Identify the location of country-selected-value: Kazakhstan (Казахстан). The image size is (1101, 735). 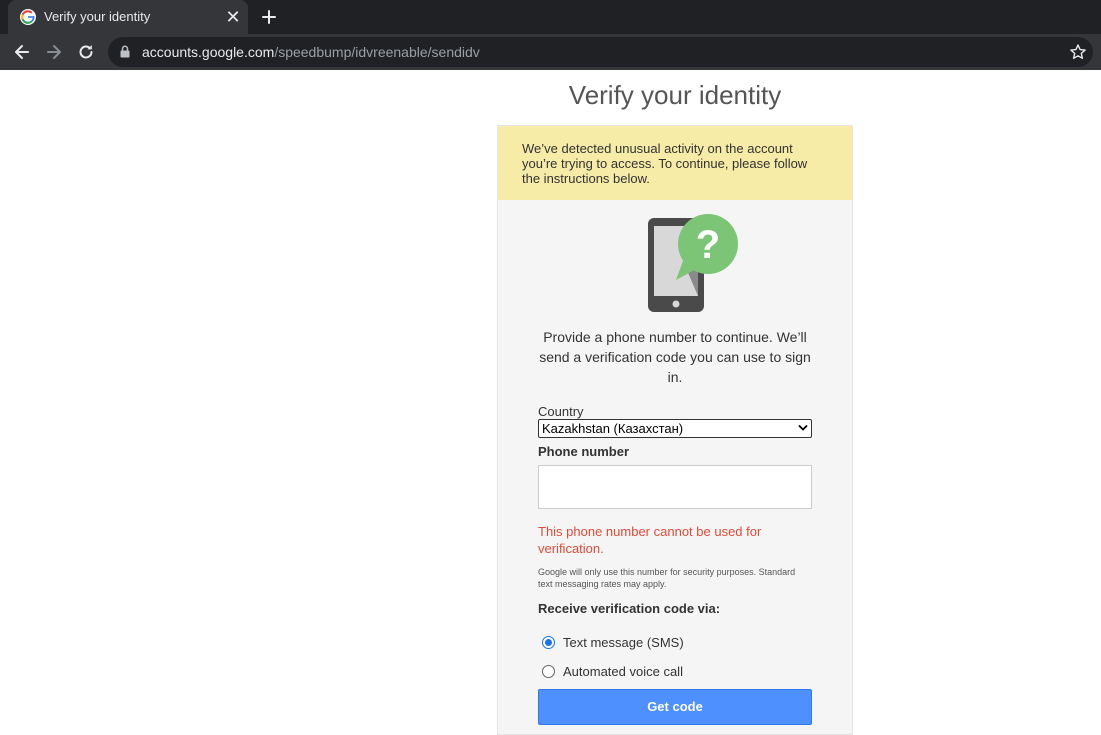
(613, 428).